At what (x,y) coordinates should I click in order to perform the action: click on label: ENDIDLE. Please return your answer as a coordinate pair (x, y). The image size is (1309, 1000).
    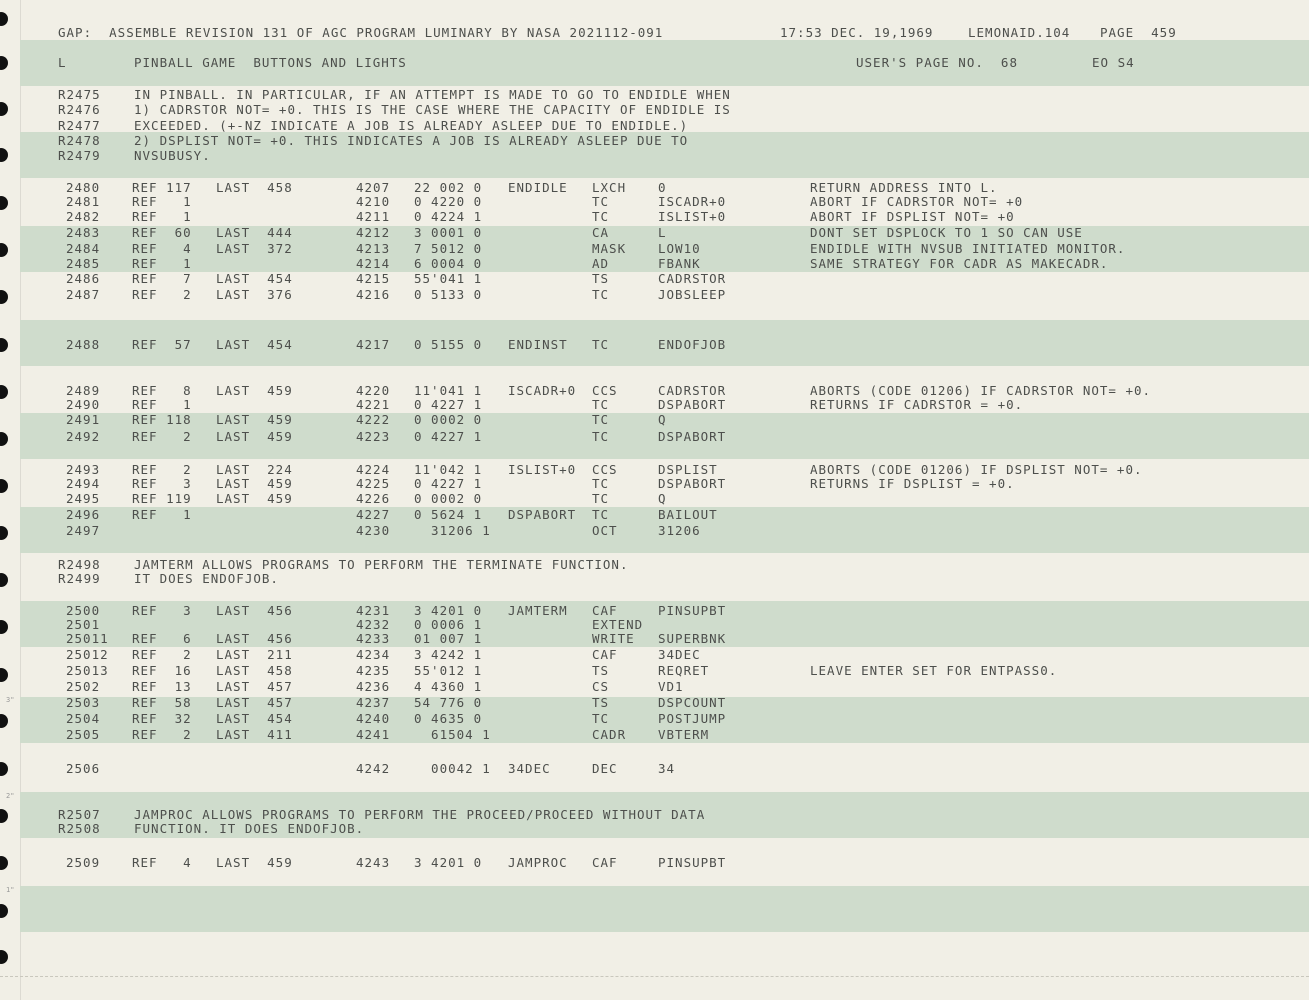
    Looking at the image, I should click on (538, 187).